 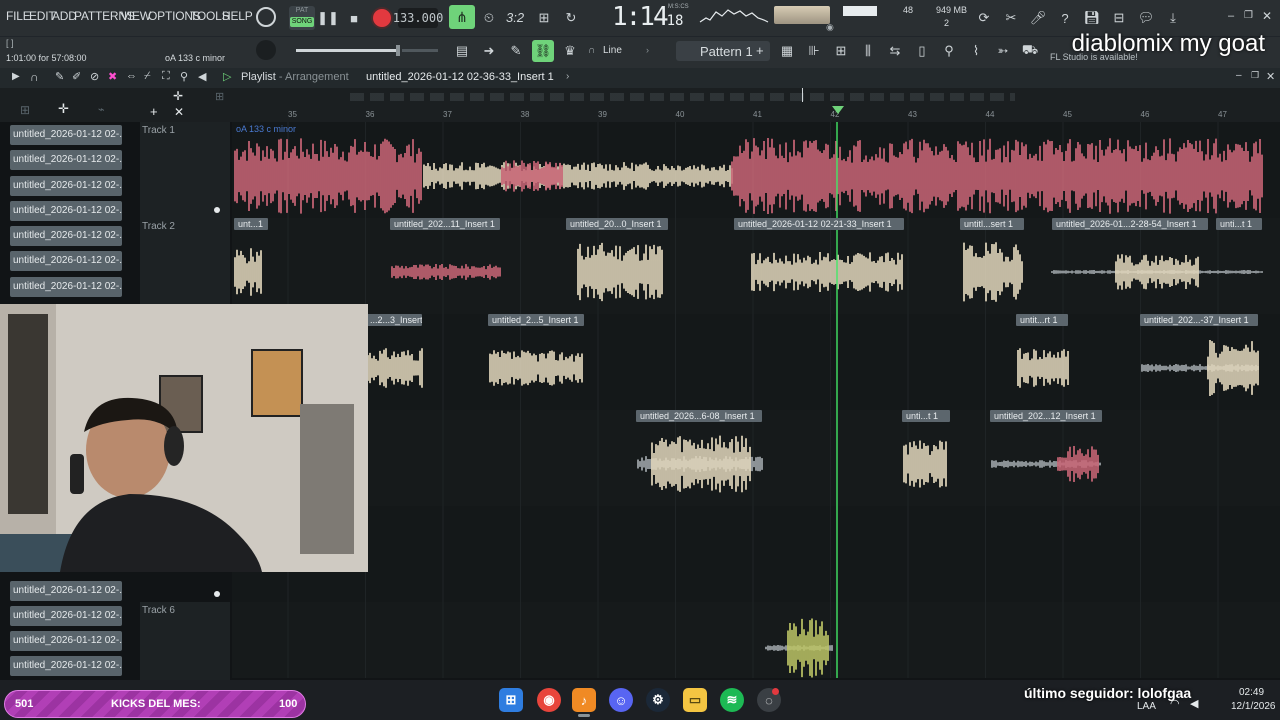 I want to click on metronome-icon: ⋔, so click(x=462, y=17).